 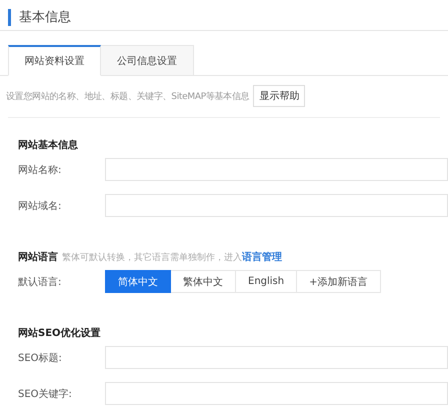 I want to click on page-title: 基本信息, so click(x=45, y=17).